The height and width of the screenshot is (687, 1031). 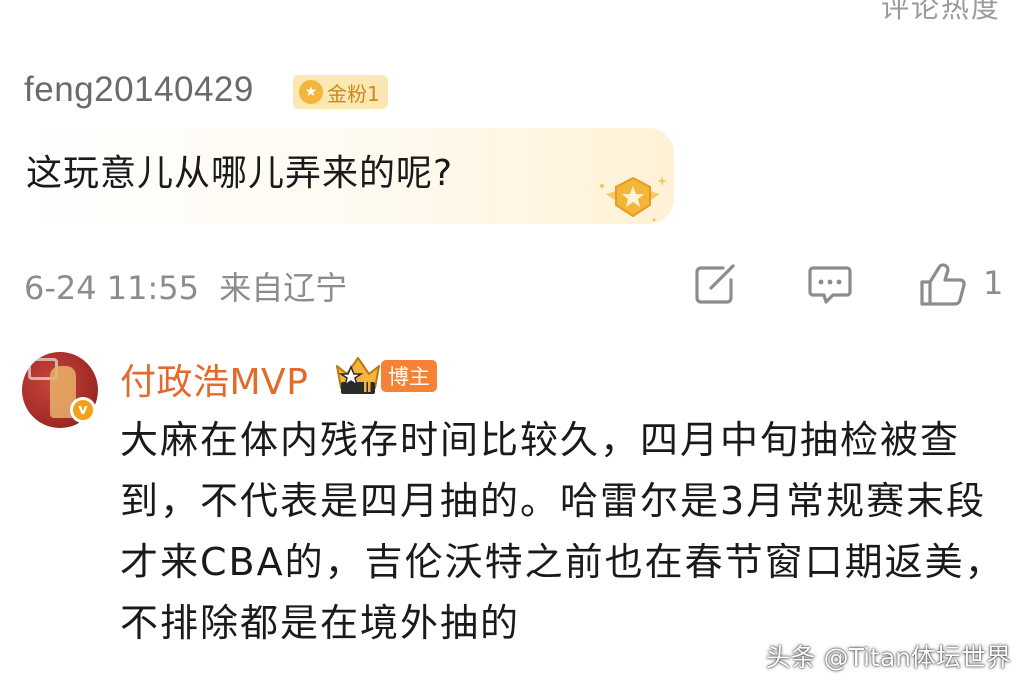 What do you see at coordinates (943, 285) in the screenshot?
I see `like-icon` at bounding box center [943, 285].